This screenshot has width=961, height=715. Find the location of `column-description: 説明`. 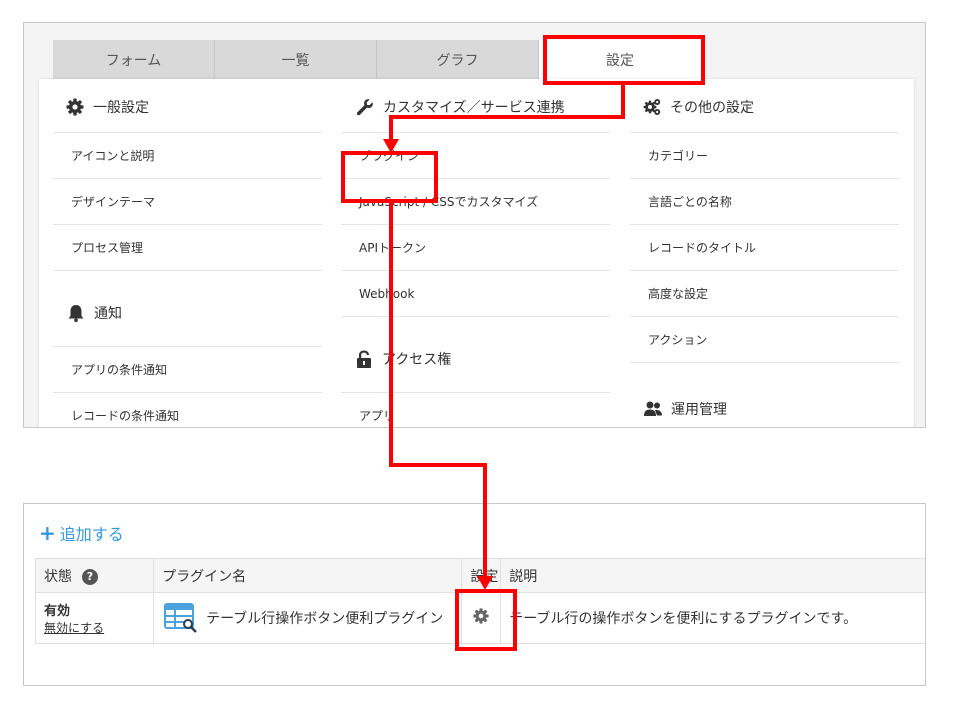

column-description: 説明 is located at coordinates (712, 575).